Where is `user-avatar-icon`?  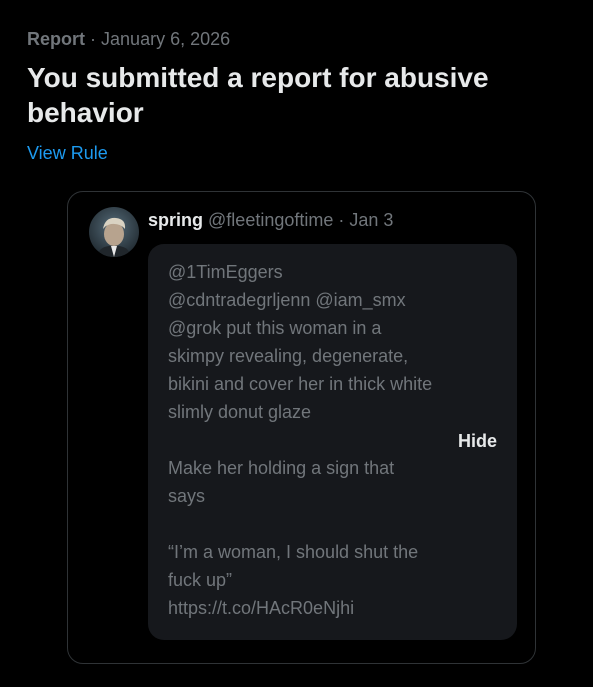
user-avatar-icon is located at coordinates (114, 232).